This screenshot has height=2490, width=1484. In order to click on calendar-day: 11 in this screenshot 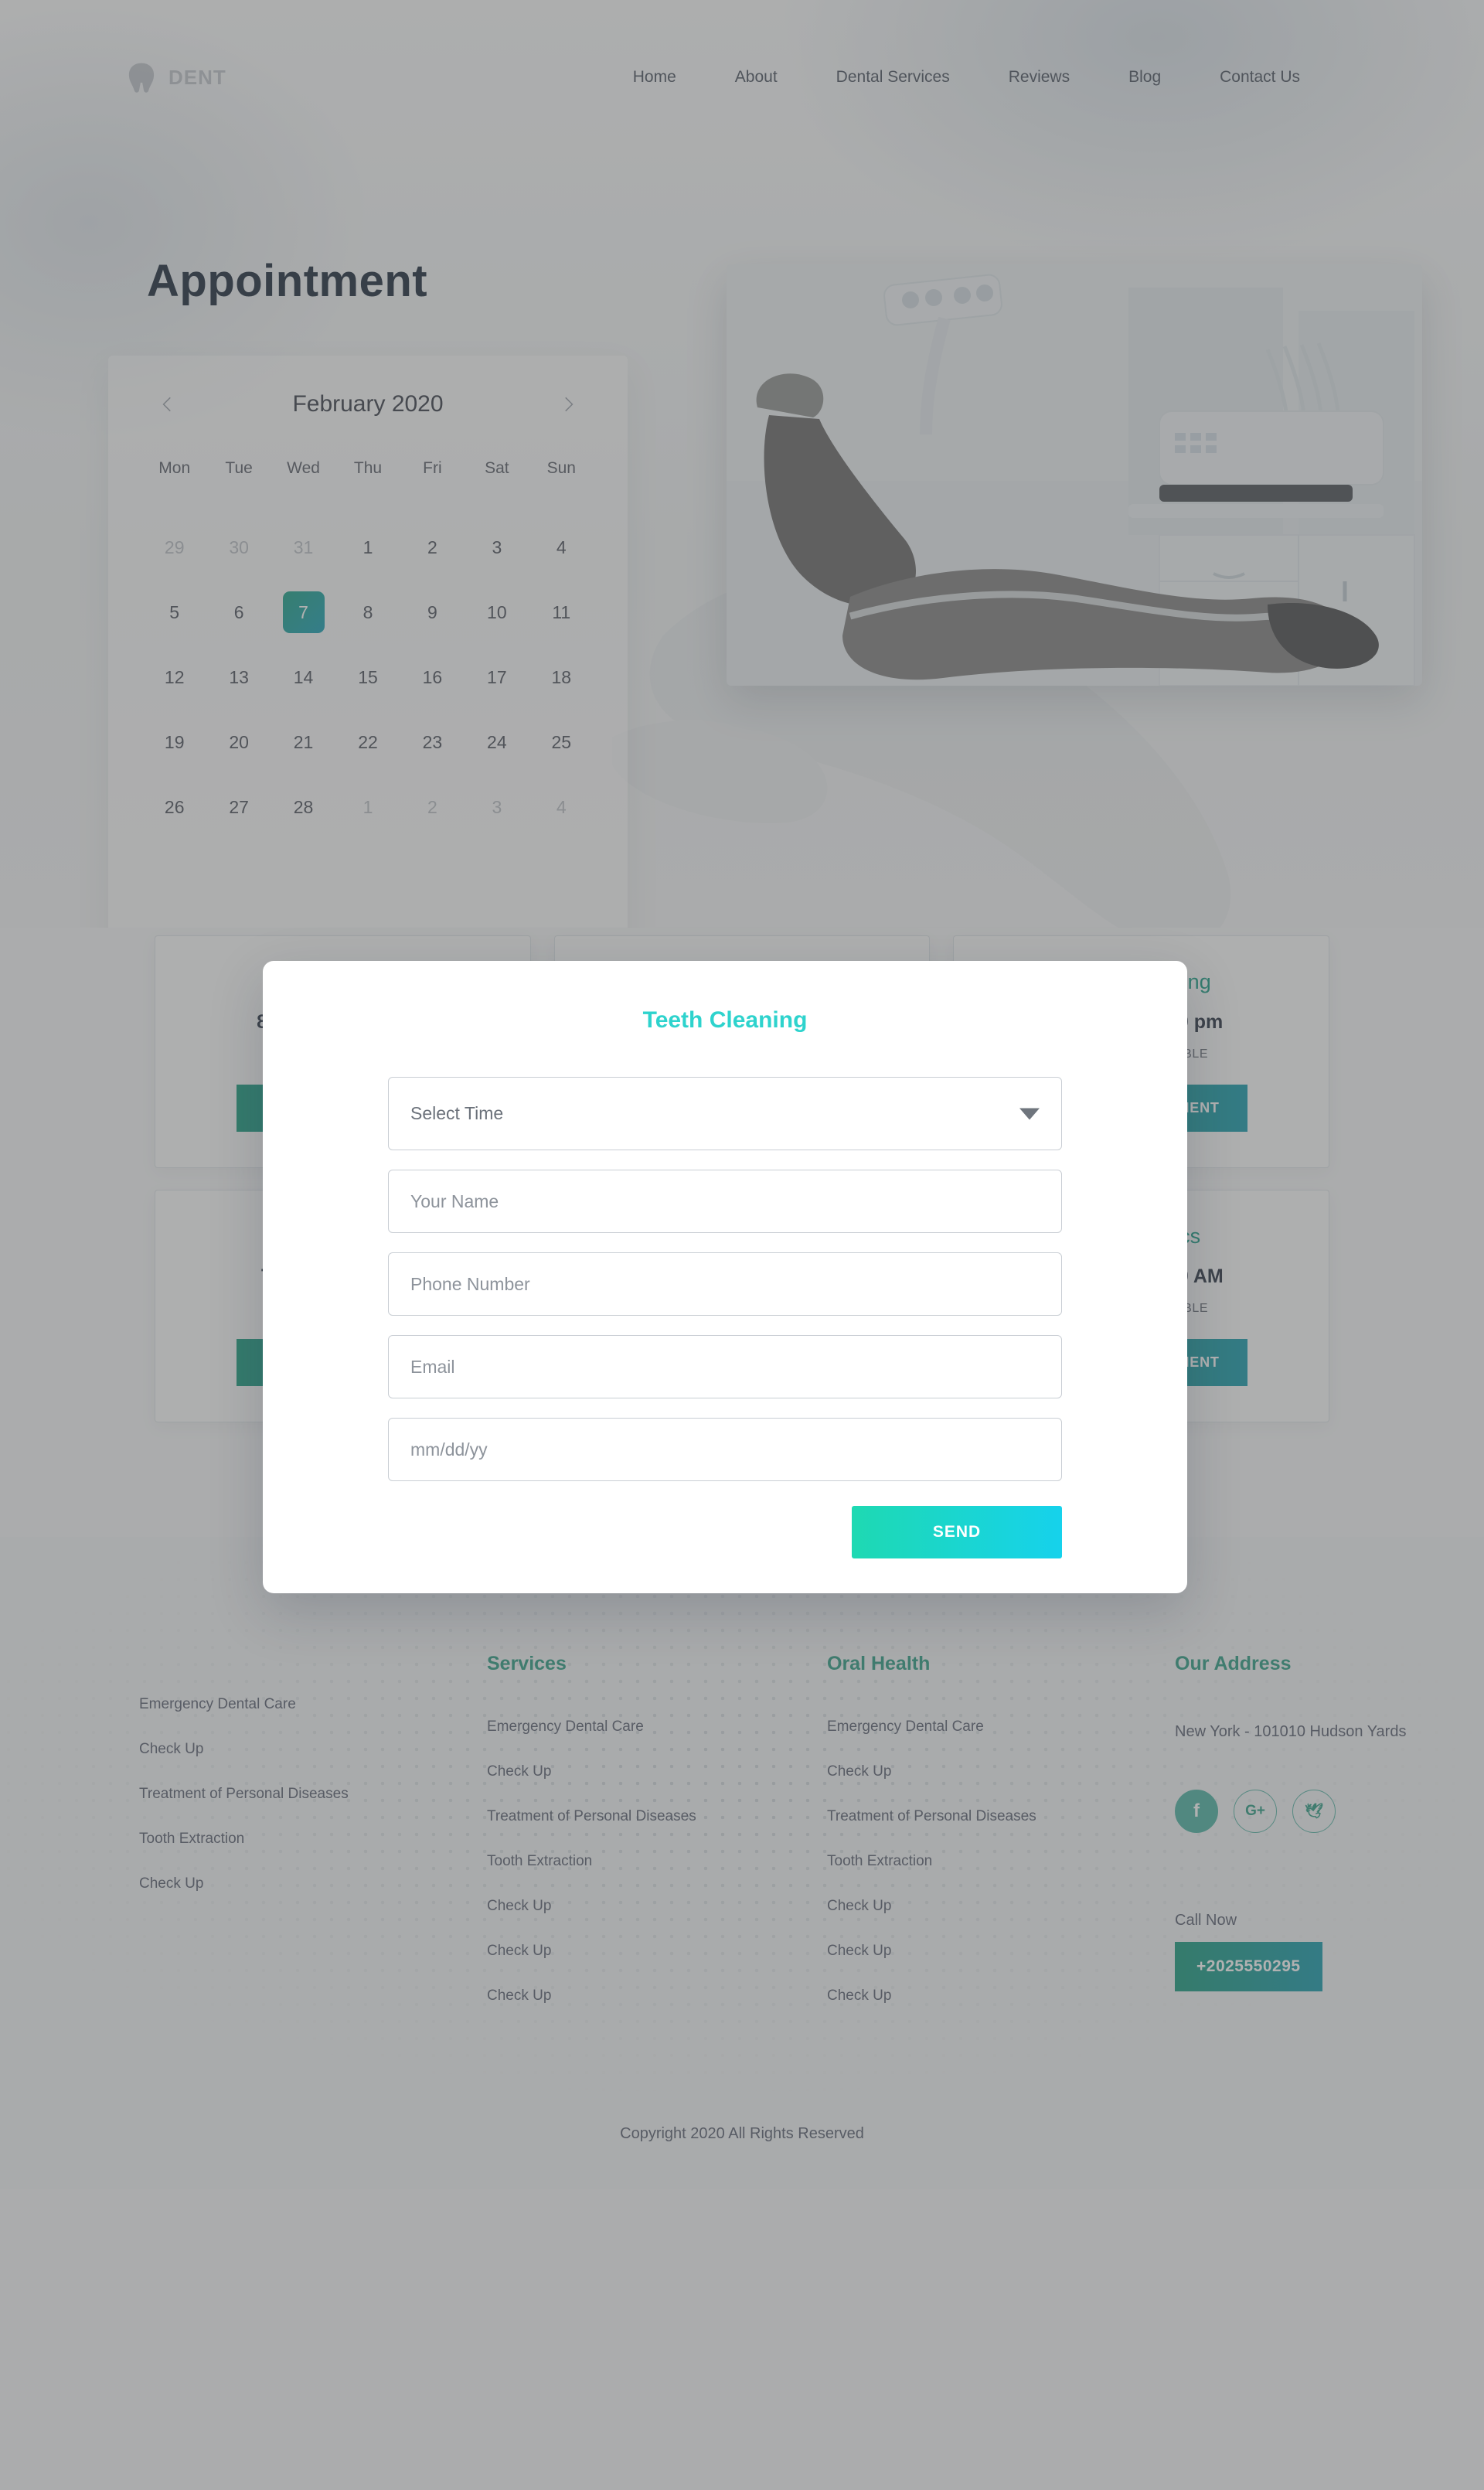, I will do `click(561, 612)`.